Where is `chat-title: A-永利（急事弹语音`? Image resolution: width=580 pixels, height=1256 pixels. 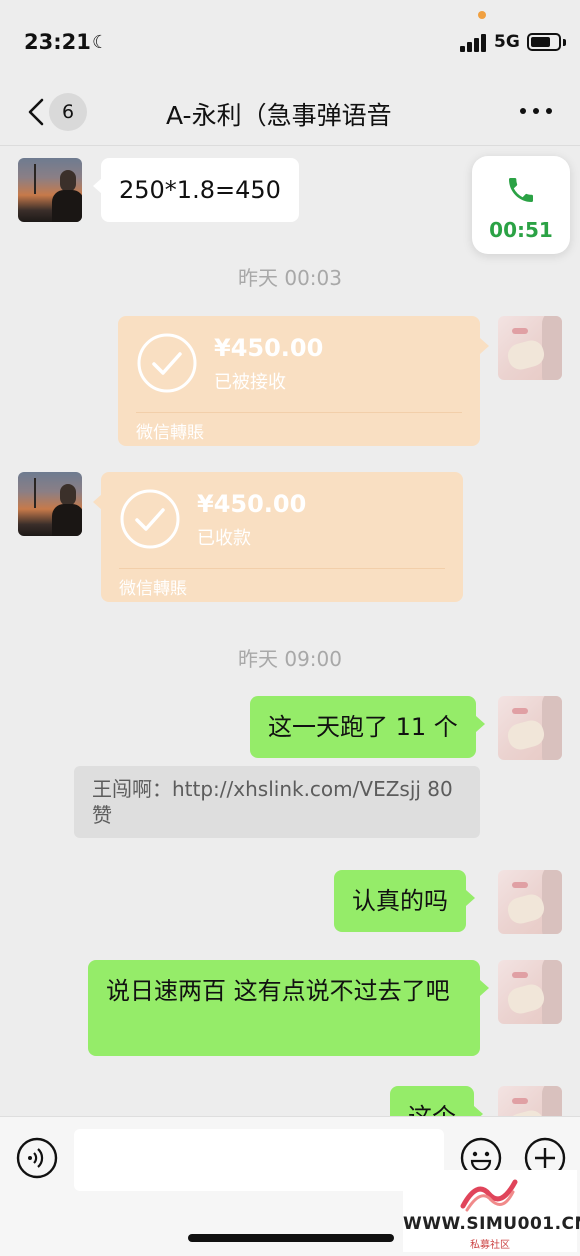 chat-title: A-永利（急事弹语音 is located at coordinates (279, 115).